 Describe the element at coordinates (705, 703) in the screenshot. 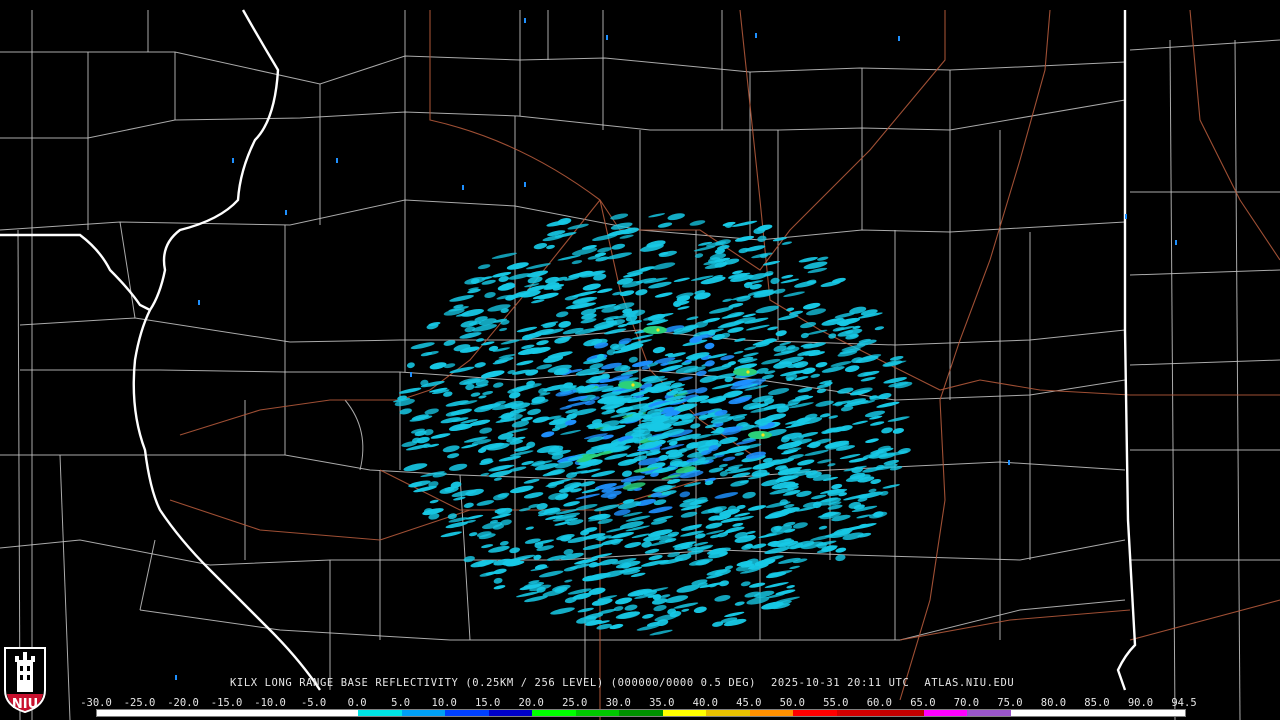

I see `scale-tick-label: 40.0` at that location.